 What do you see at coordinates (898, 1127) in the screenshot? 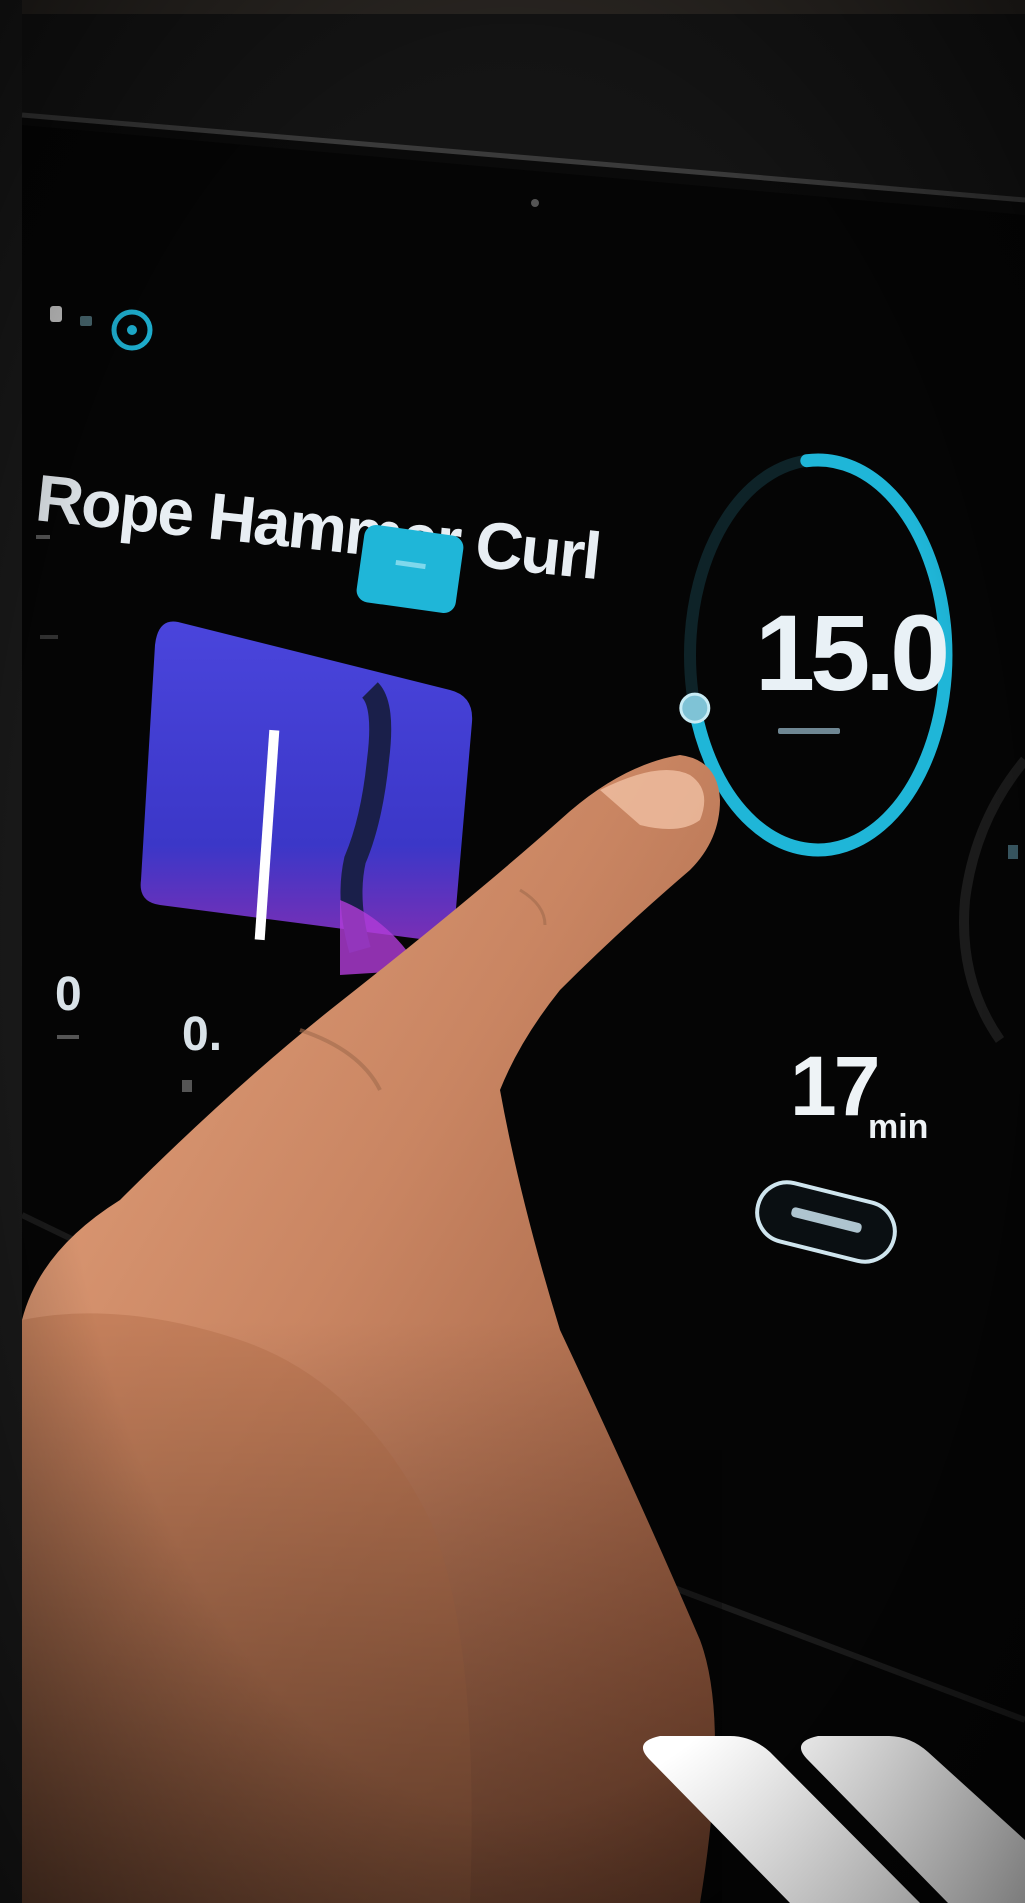
I see `duration-unit: min` at bounding box center [898, 1127].